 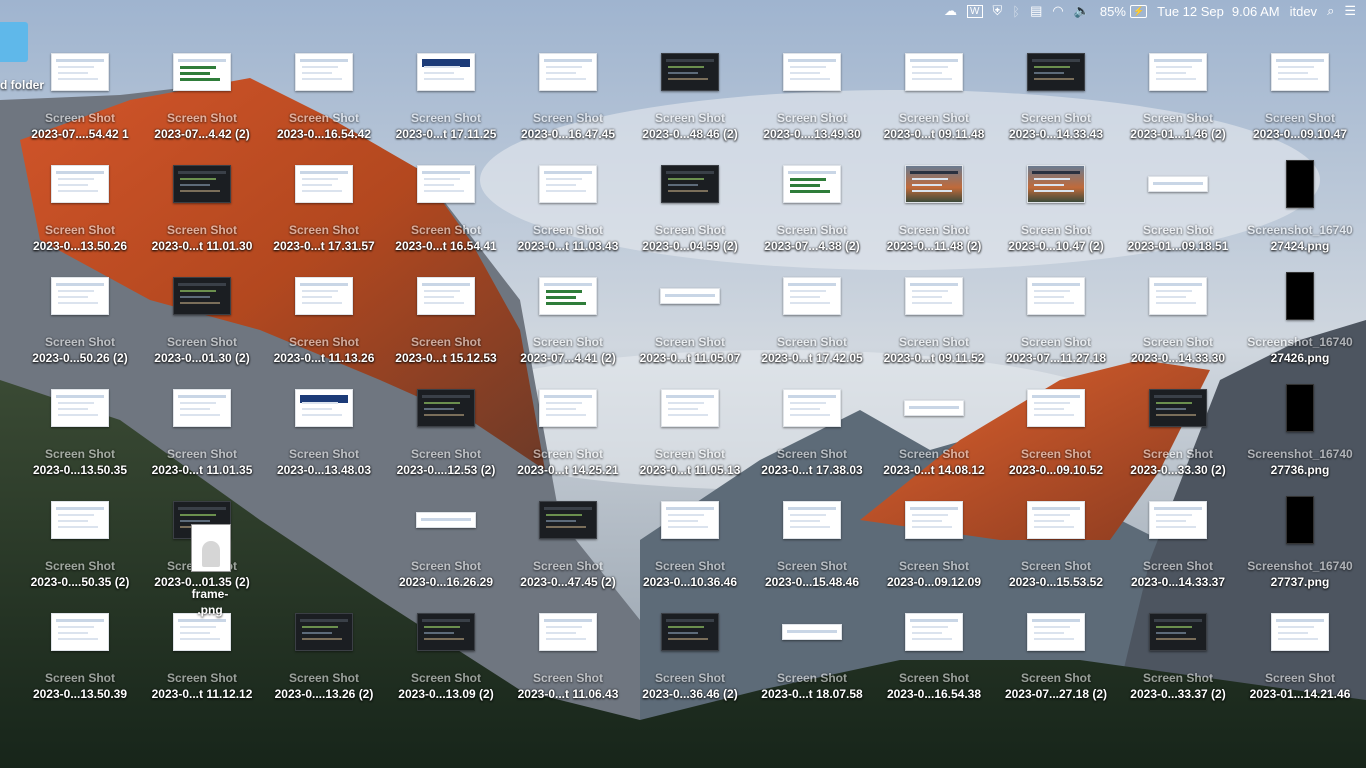 I want to click on desktop-file: Screen Shot 2023-01...1.46 (2), so click(x=1178, y=94).